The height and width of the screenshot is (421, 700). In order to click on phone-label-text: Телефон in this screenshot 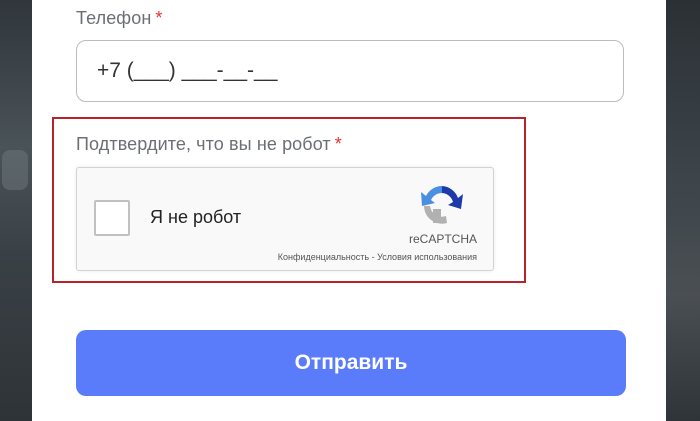, I will do `click(114, 18)`.